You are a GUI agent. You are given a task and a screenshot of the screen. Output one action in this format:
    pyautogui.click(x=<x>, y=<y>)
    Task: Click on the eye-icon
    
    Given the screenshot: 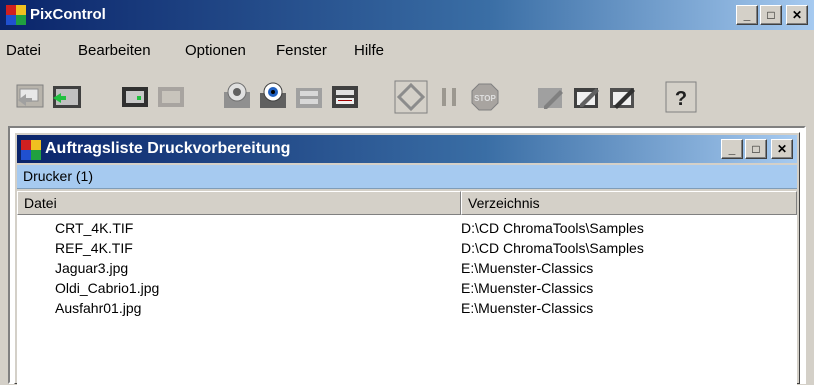 What is the action you would take?
    pyautogui.click(x=273, y=95)
    